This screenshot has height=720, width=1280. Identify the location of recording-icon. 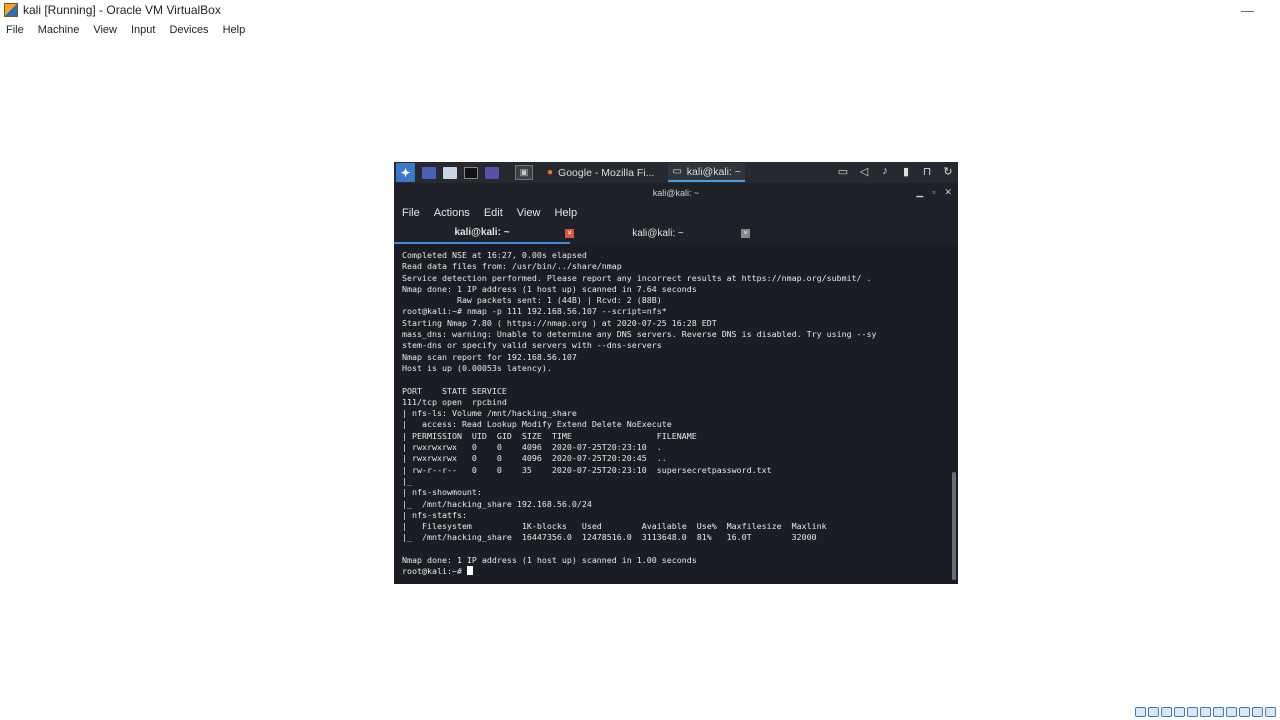
(1231, 712).